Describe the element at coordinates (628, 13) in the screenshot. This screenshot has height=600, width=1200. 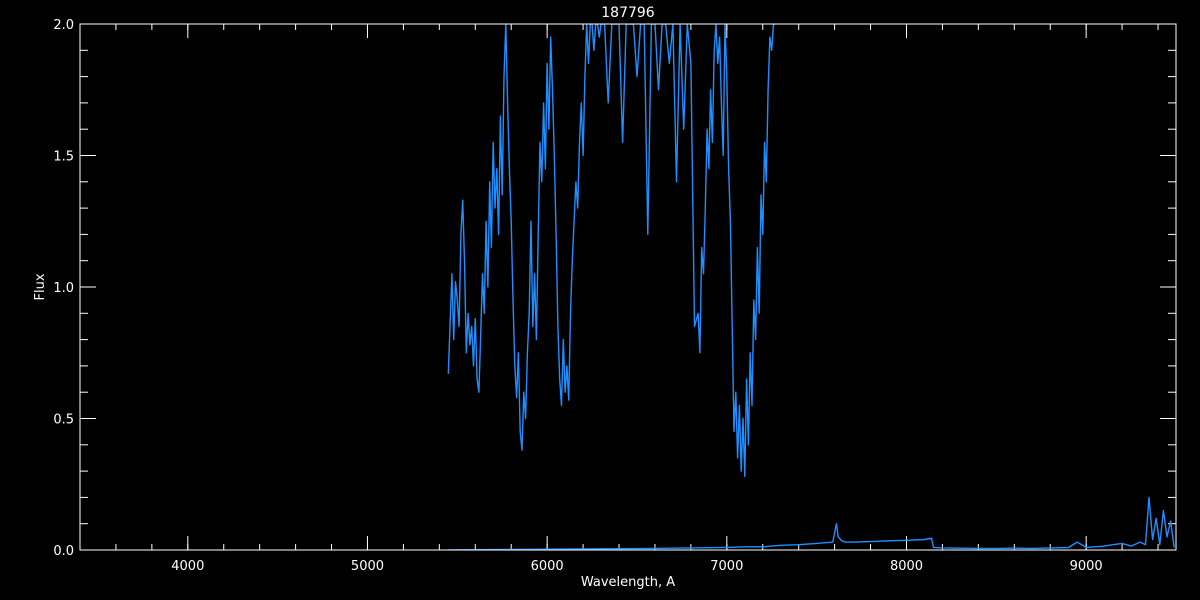
I see `chart-title: 187796` at that location.